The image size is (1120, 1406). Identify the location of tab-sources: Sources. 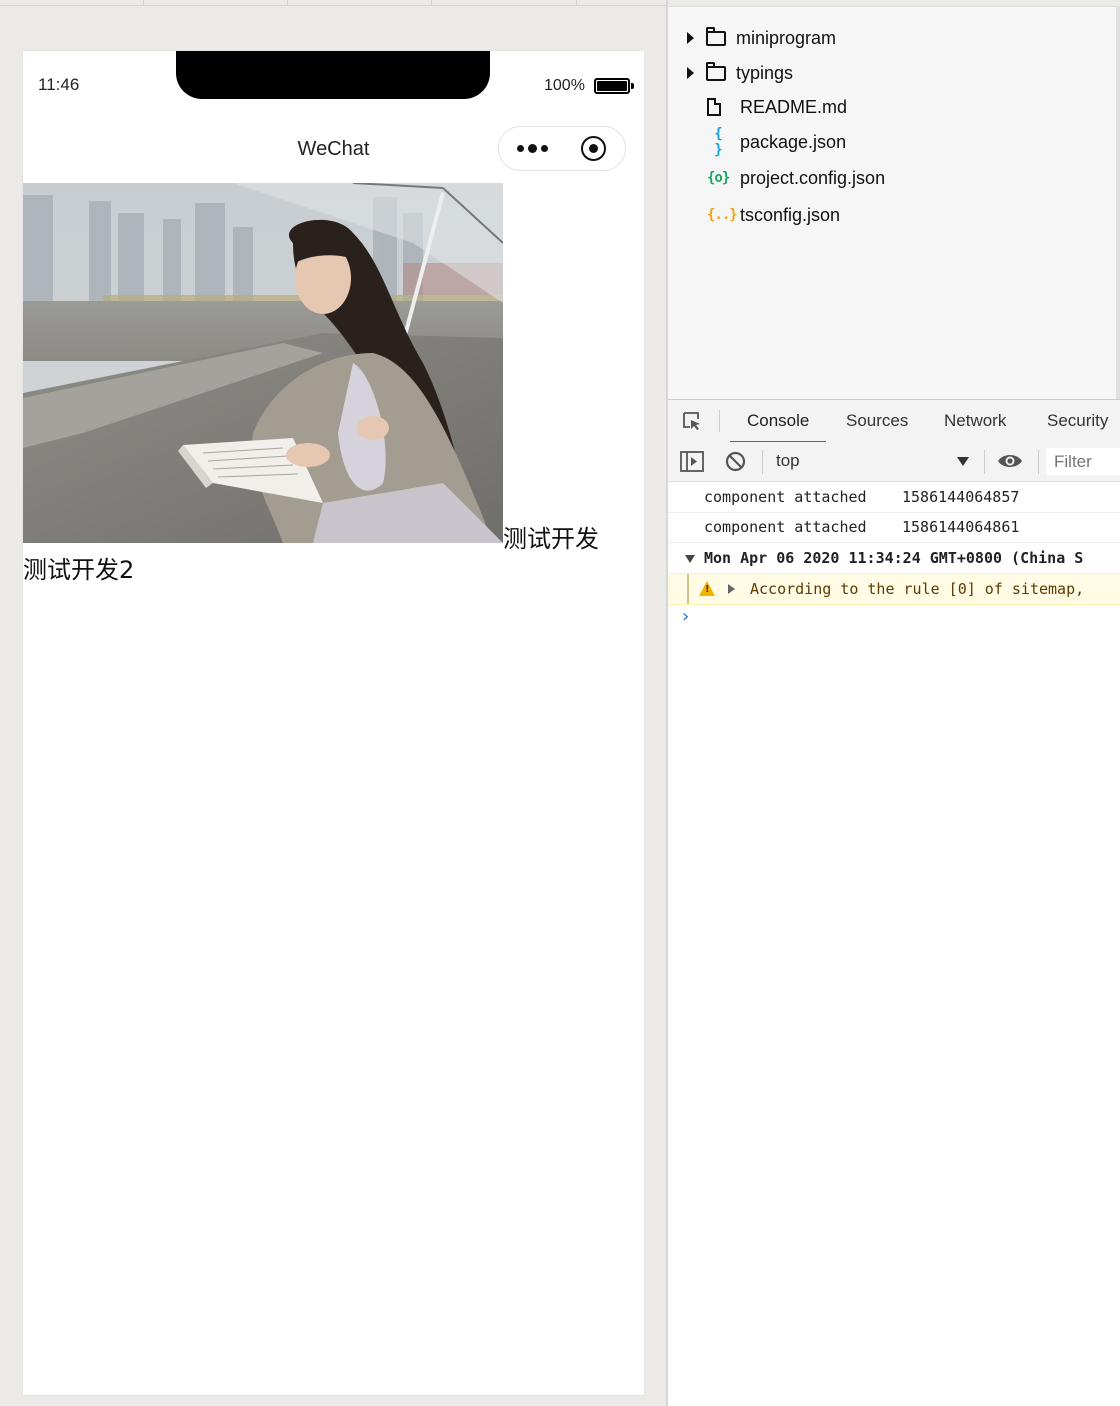
(877, 421).